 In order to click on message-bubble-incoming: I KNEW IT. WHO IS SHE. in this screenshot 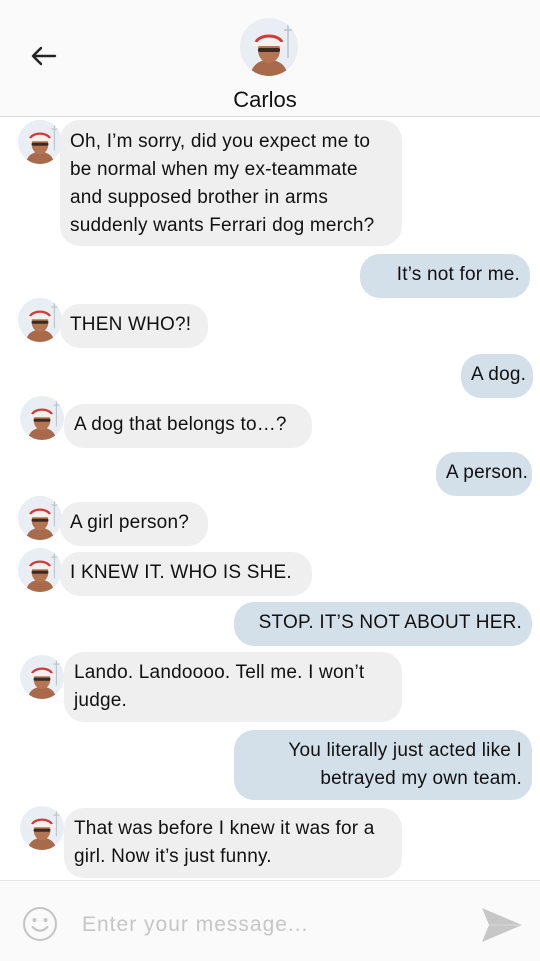, I will do `click(186, 574)`.